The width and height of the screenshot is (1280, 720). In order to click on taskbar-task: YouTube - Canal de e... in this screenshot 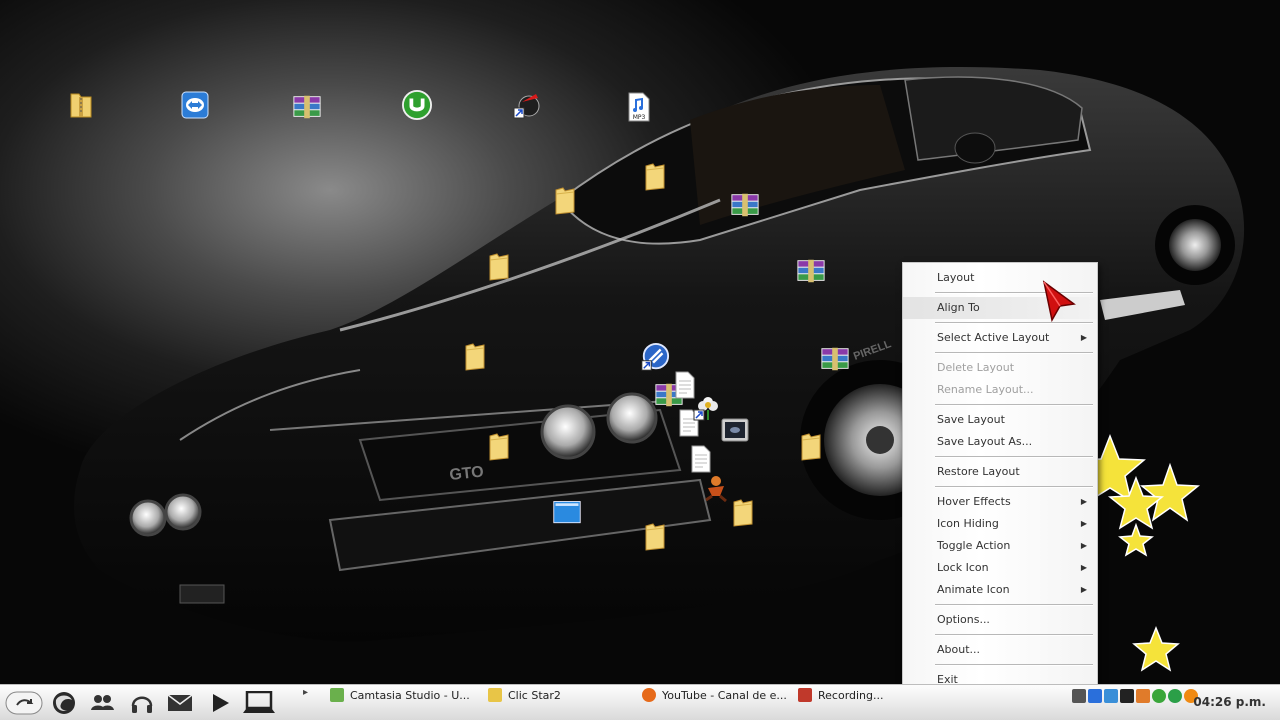, I will do `click(714, 695)`.